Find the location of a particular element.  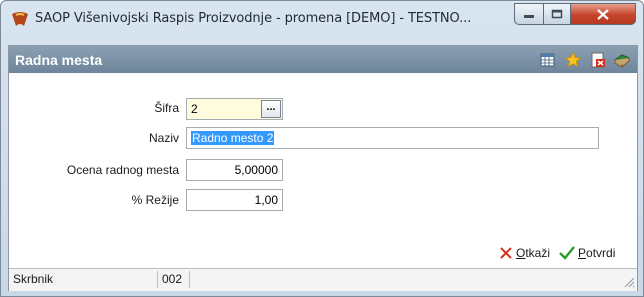

resize-grip-icon is located at coordinates (629, 283).